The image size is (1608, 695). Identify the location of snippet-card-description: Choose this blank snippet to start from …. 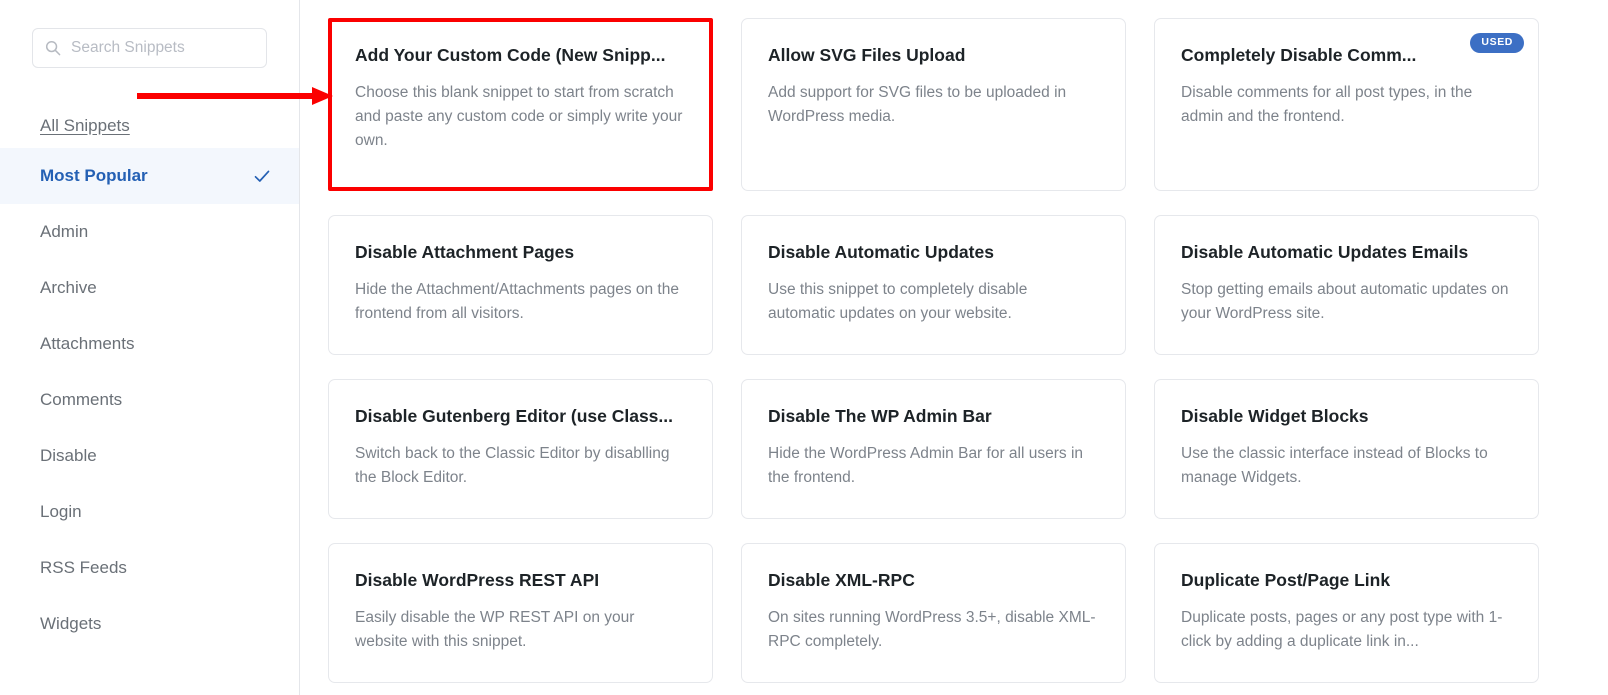
(519, 116).